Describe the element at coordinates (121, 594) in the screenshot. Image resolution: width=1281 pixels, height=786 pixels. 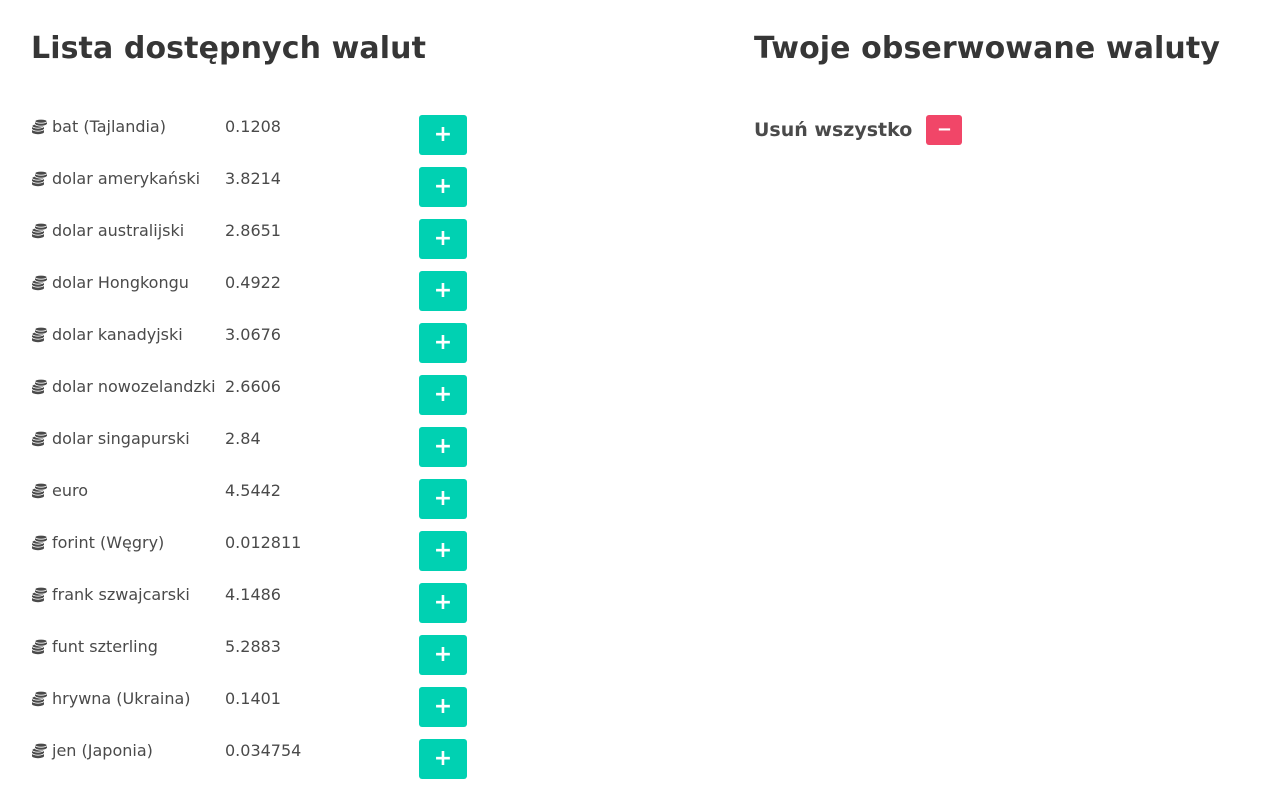
I see `currency-name: frank szwajcarski` at that location.